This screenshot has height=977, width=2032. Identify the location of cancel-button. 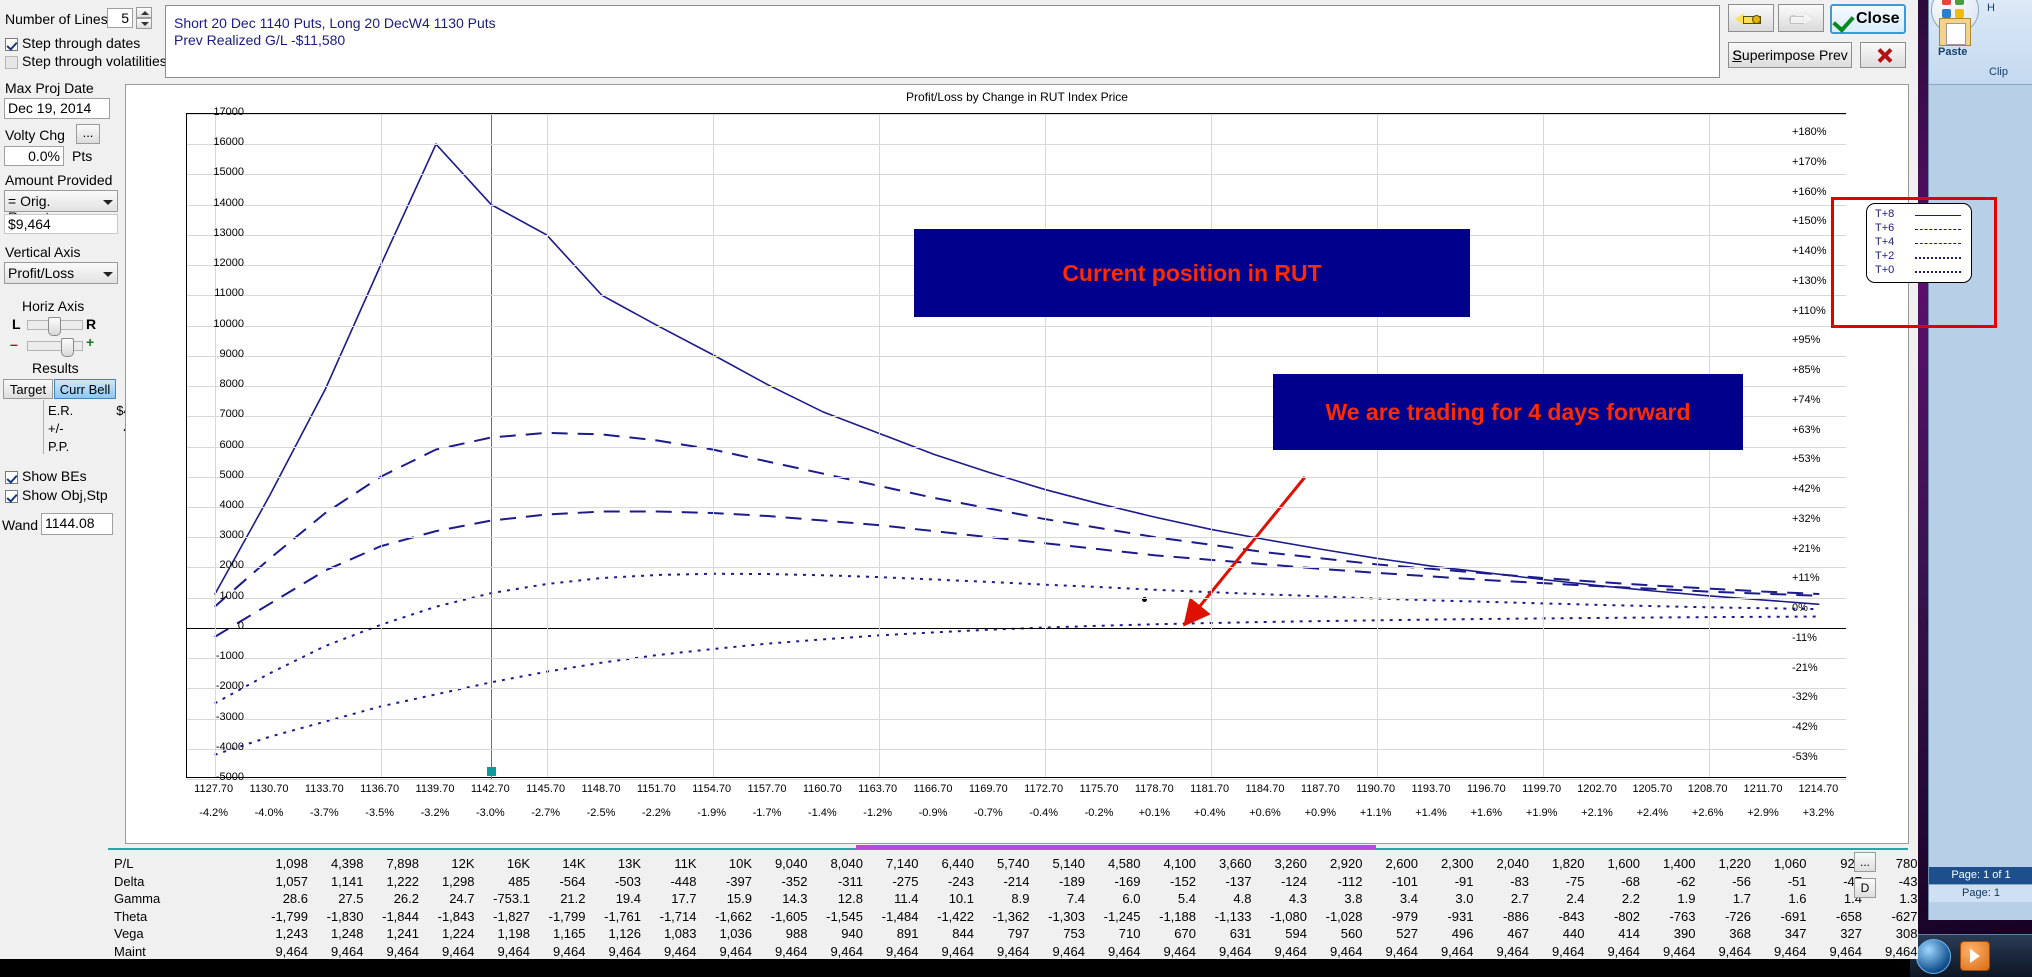
(1883, 55).